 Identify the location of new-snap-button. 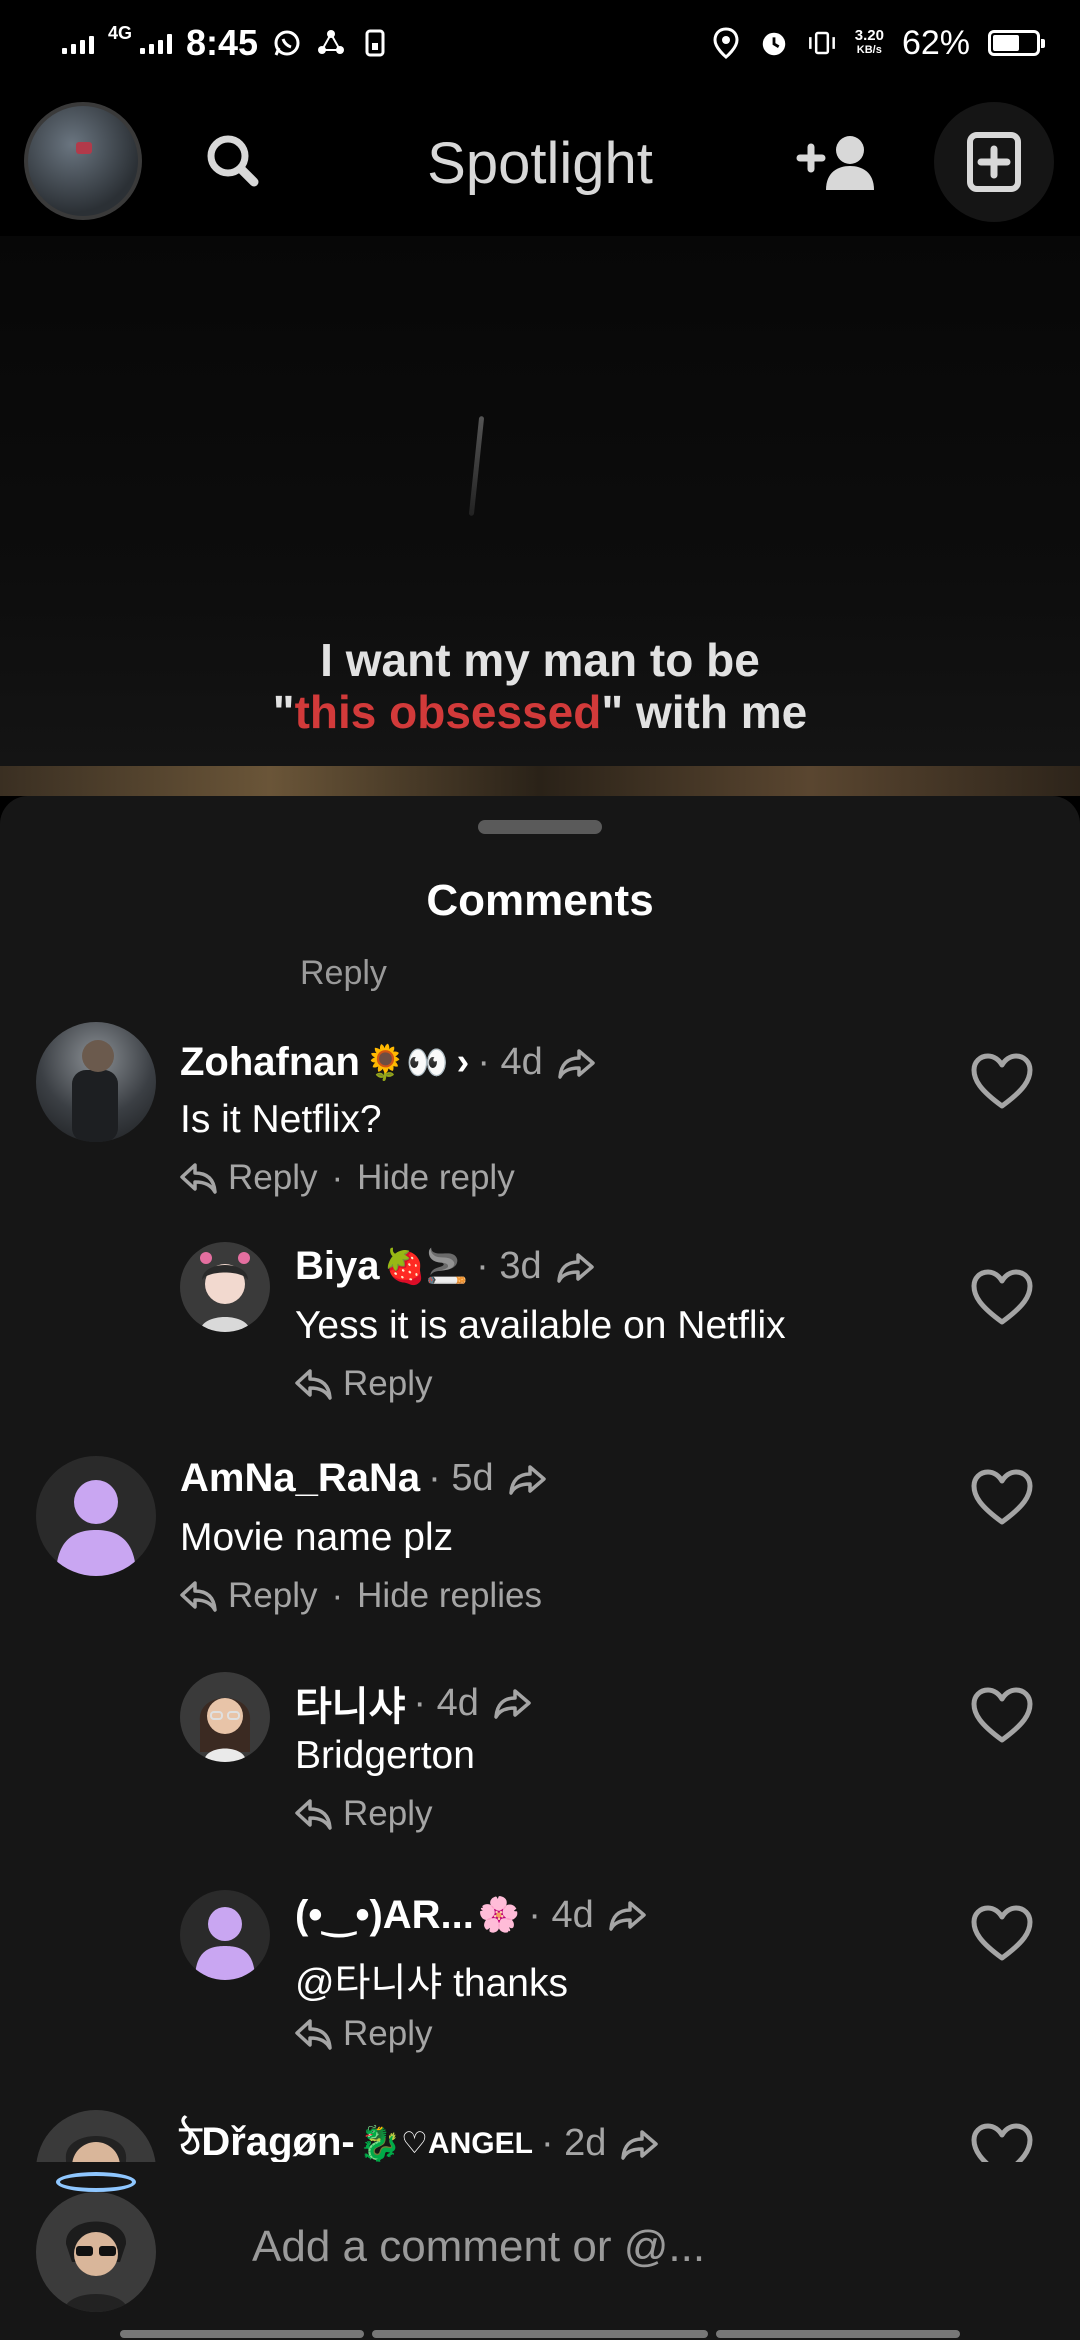
(994, 162).